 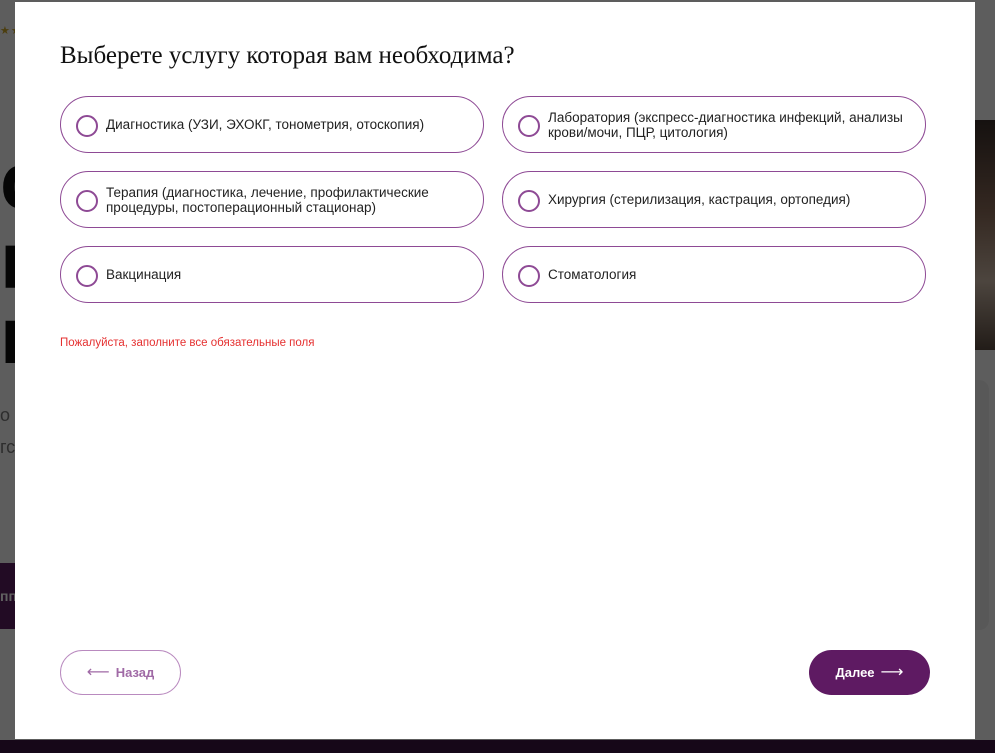 I want to click on option-dentistry: Стоматология, so click(x=714, y=274).